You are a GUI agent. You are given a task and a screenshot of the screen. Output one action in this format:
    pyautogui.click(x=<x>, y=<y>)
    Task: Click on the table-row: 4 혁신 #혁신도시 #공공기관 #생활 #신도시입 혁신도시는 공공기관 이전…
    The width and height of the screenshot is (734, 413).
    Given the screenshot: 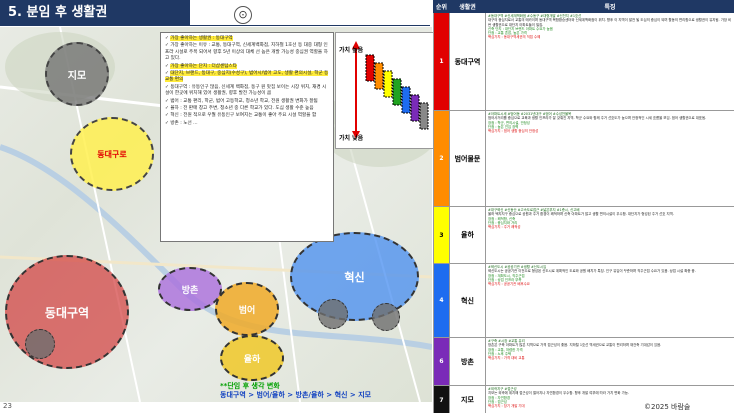 What is the action you would take?
    pyautogui.click(x=583, y=300)
    